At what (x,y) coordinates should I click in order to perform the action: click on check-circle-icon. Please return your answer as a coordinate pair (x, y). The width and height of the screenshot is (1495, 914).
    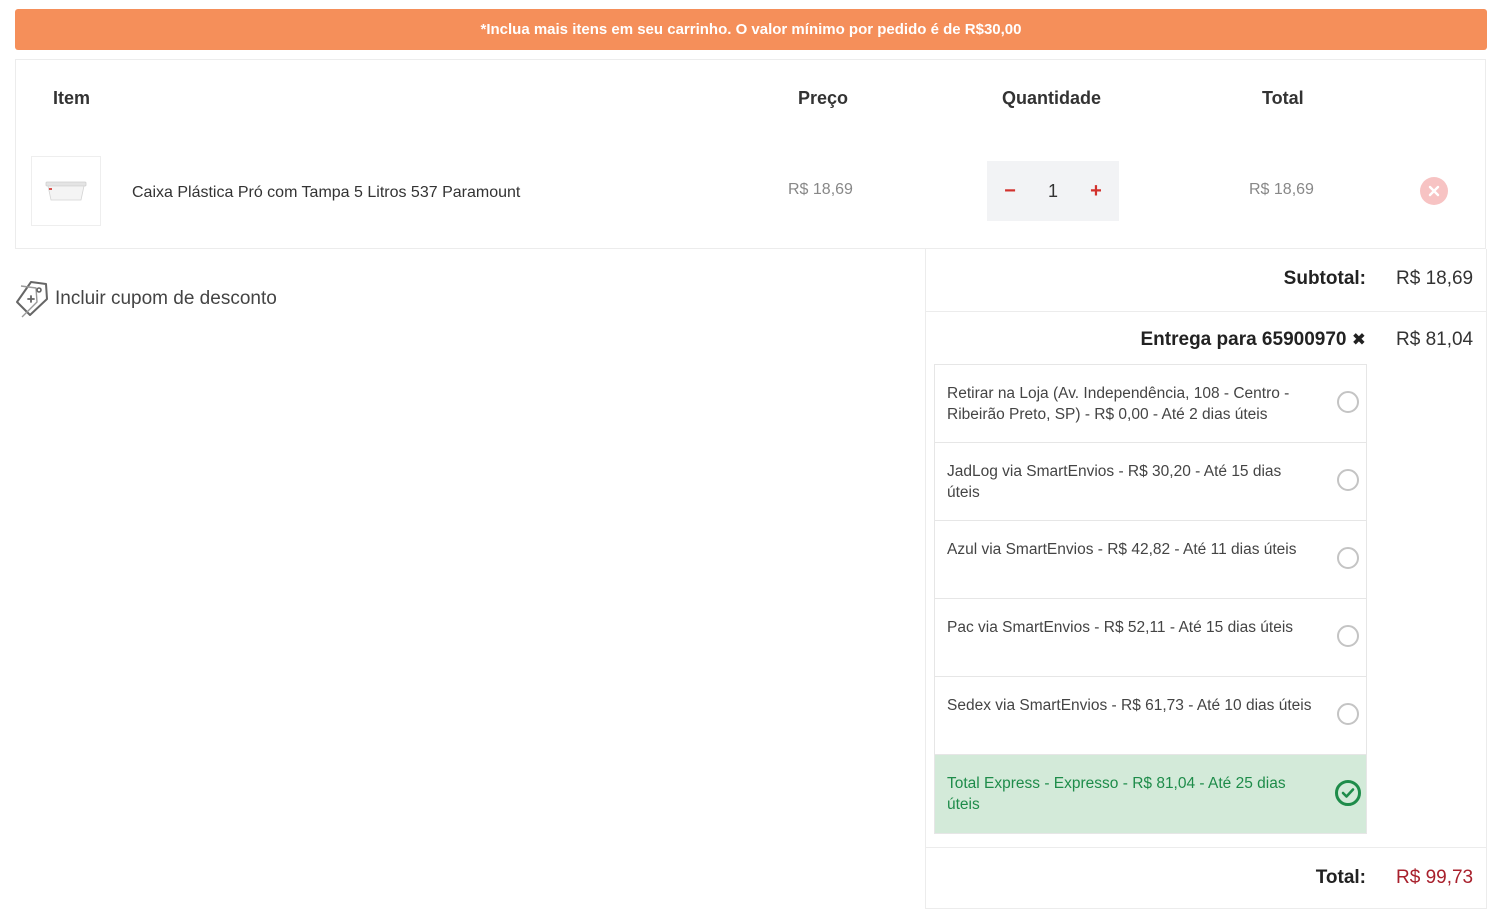
    Looking at the image, I should click on (1348, 793).